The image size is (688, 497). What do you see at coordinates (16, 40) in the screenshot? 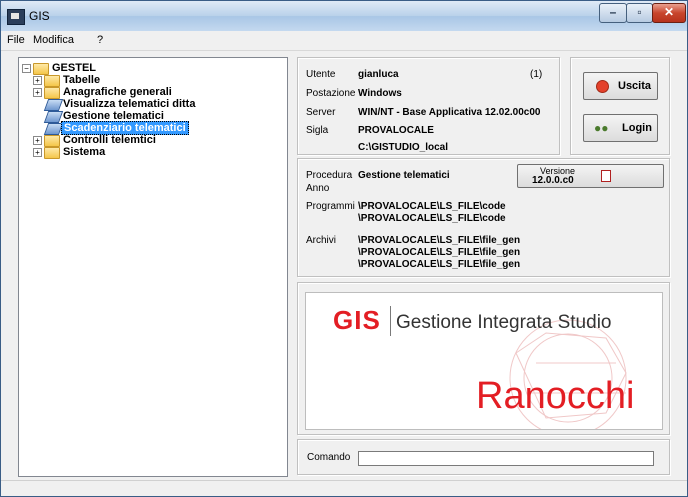
I see `menu-file: File` at bounding box center [16, 40].